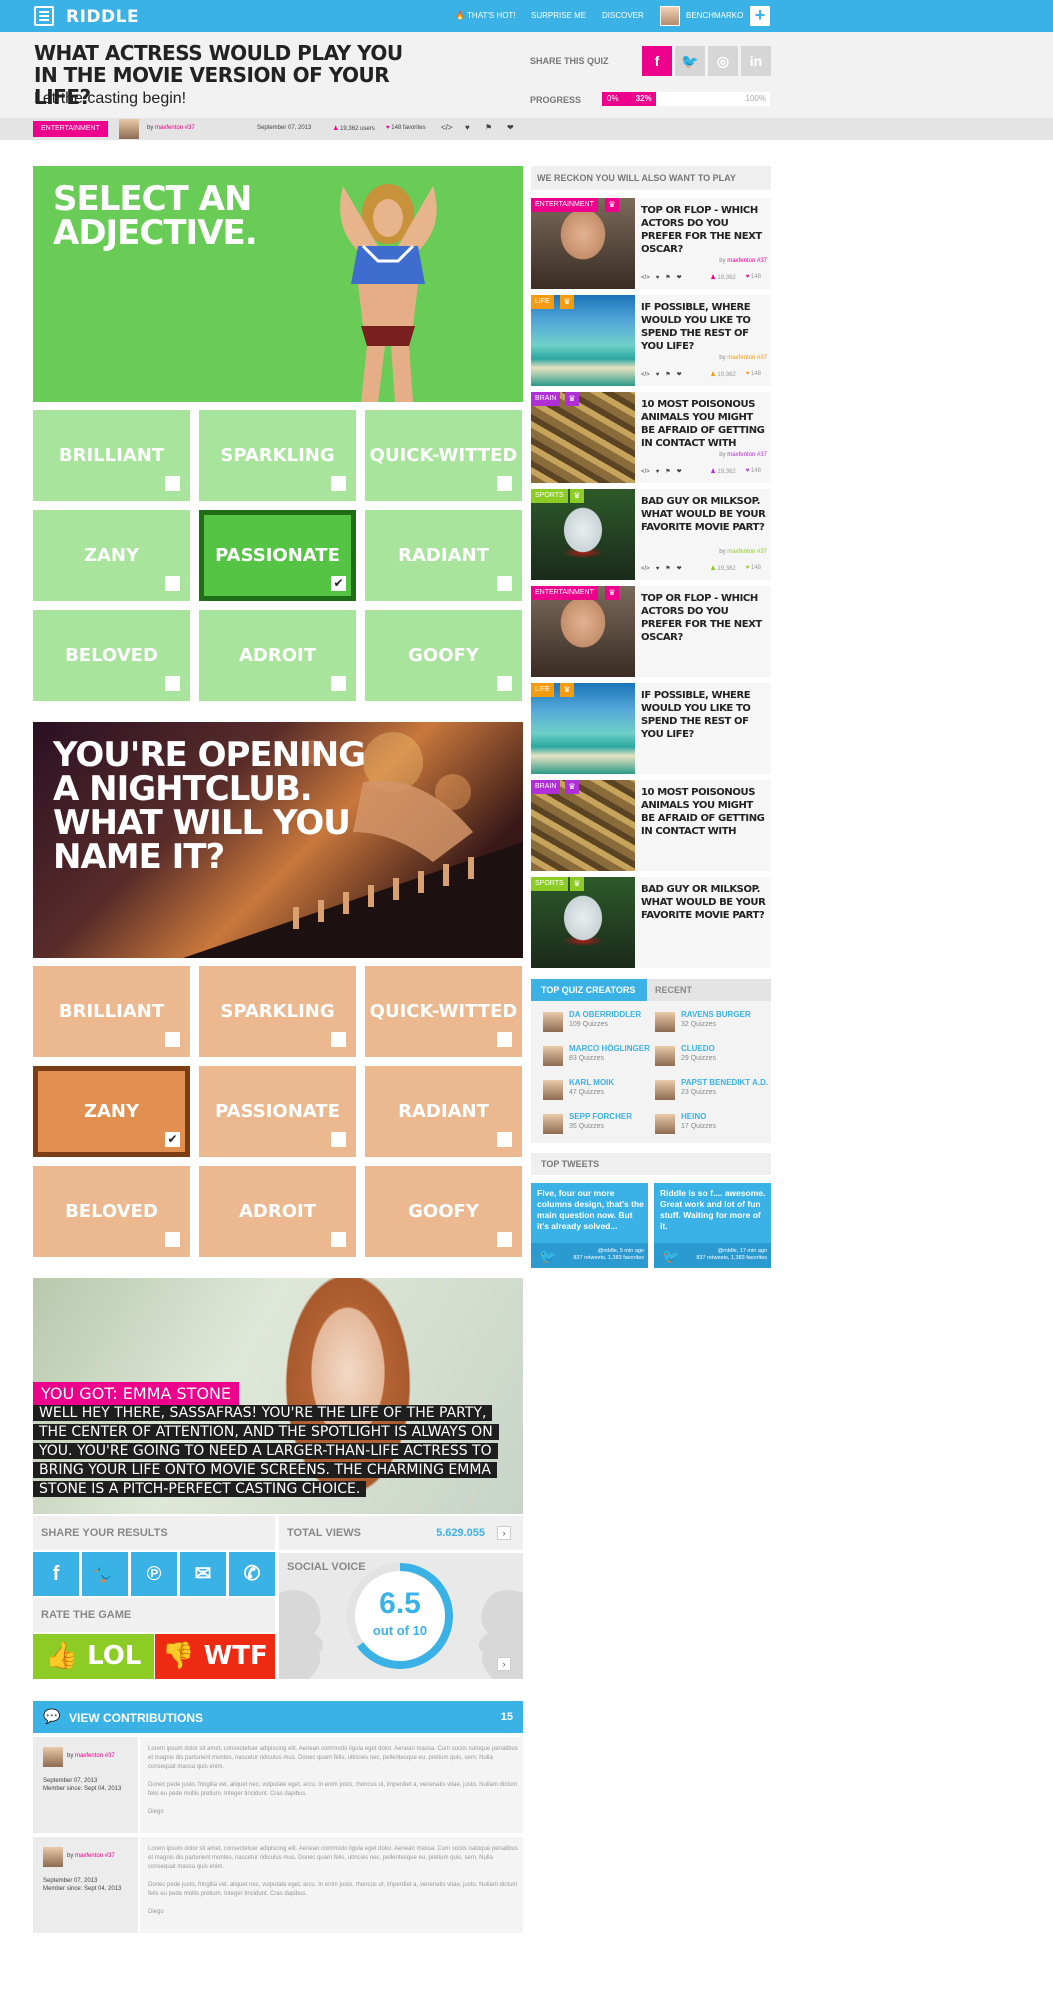 This screenshot has height=2000, width=1053. I want to click on answer-option: ZANY, so click(111, 555).